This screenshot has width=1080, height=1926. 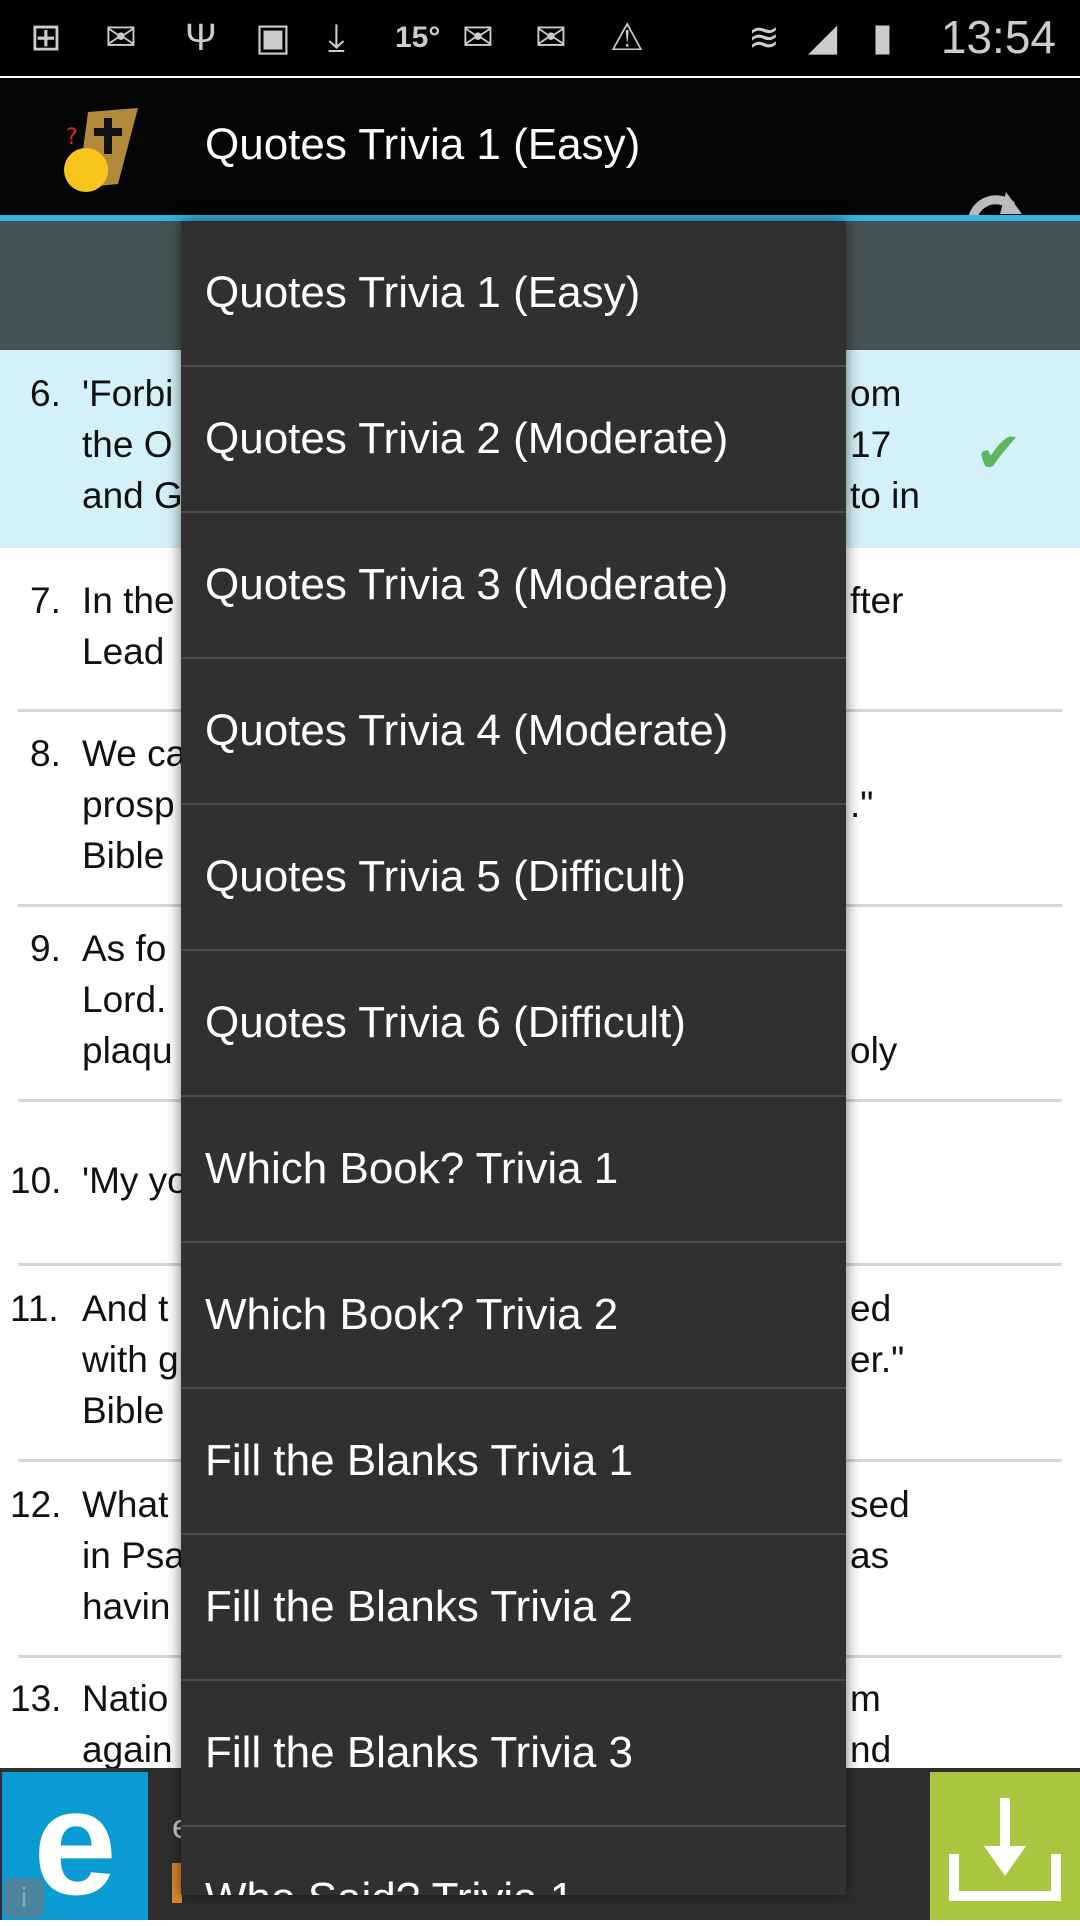 I want to click on question-text-end: nd, so click(x=871, y=1748).